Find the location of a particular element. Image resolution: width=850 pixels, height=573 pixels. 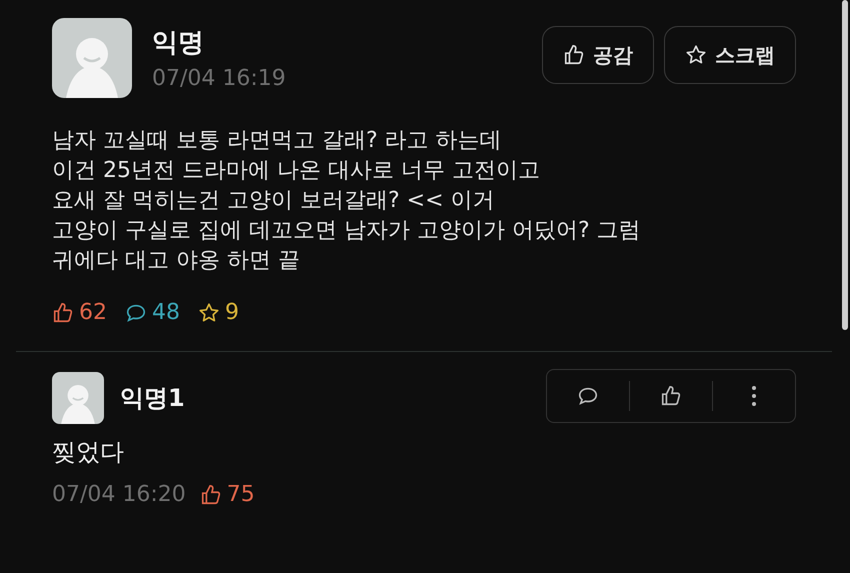

author-name: 익명 is located at coordinates (178, 43).